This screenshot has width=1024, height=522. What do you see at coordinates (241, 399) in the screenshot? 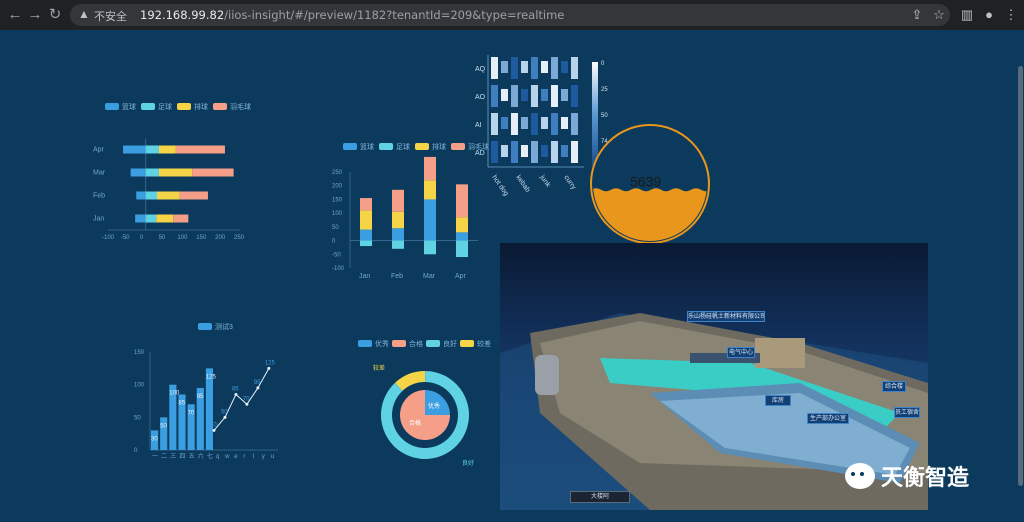
I see `line-series` at bounding box center [241, 399].